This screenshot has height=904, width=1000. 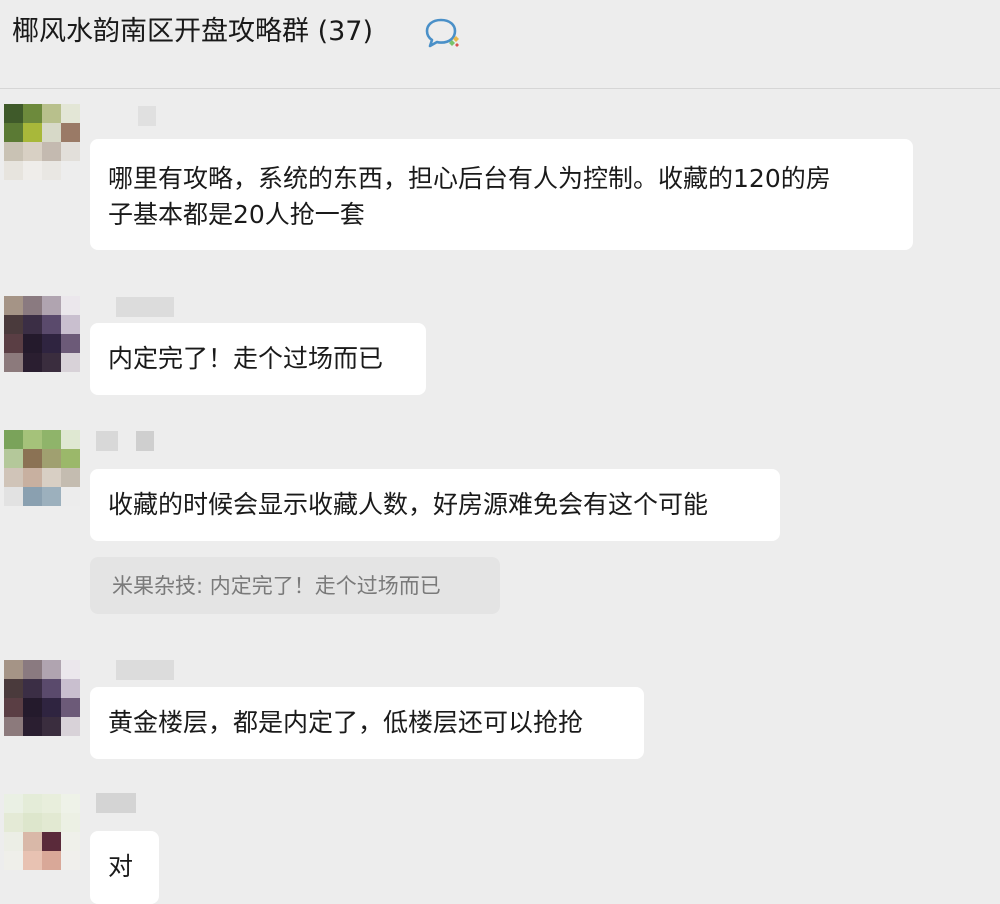 I want to click on message-bubble: 内定完了！走个过场而已, so click(x=258, y=359).